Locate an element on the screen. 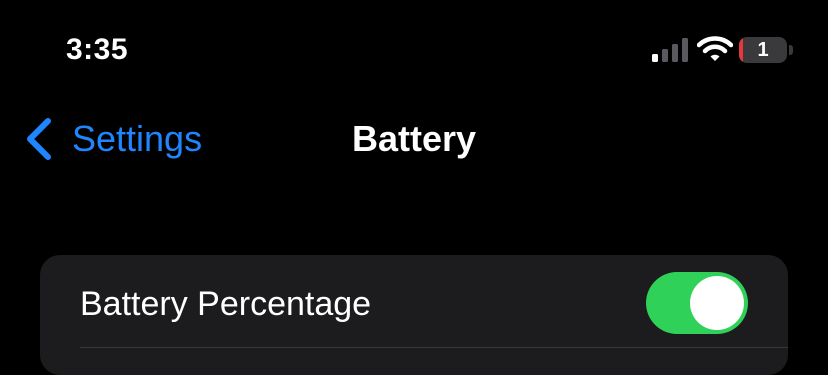 The height and width of the screenshot is (375, 828). battery-body: 1 is located at coordinates (763, 50).